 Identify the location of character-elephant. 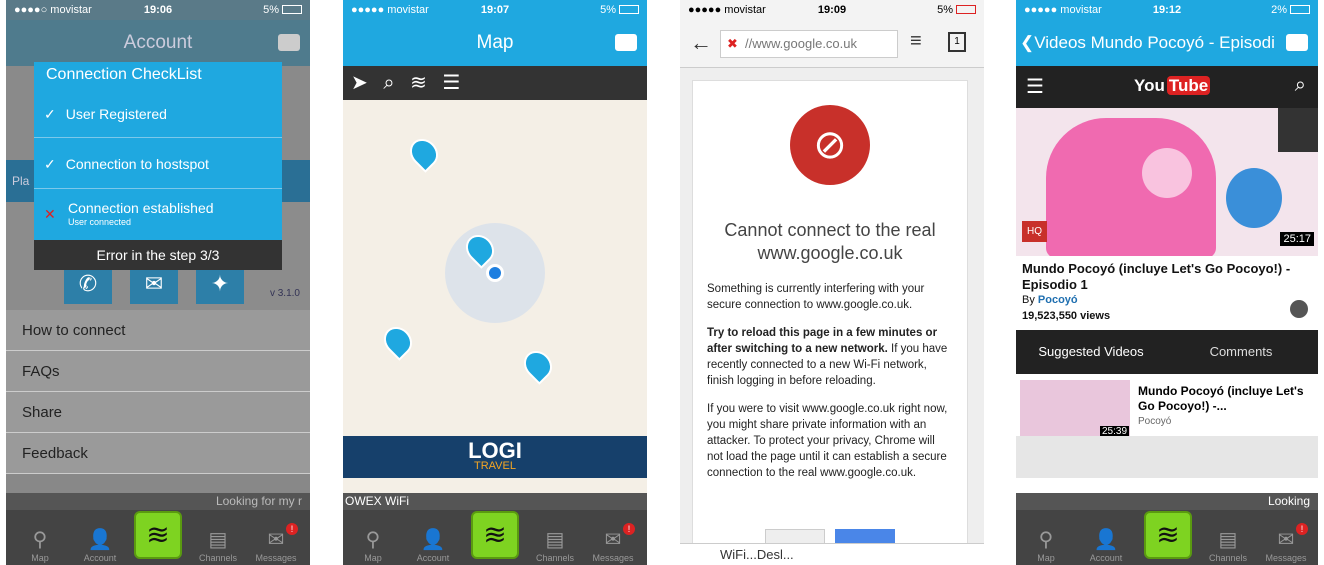
(1131, 187).